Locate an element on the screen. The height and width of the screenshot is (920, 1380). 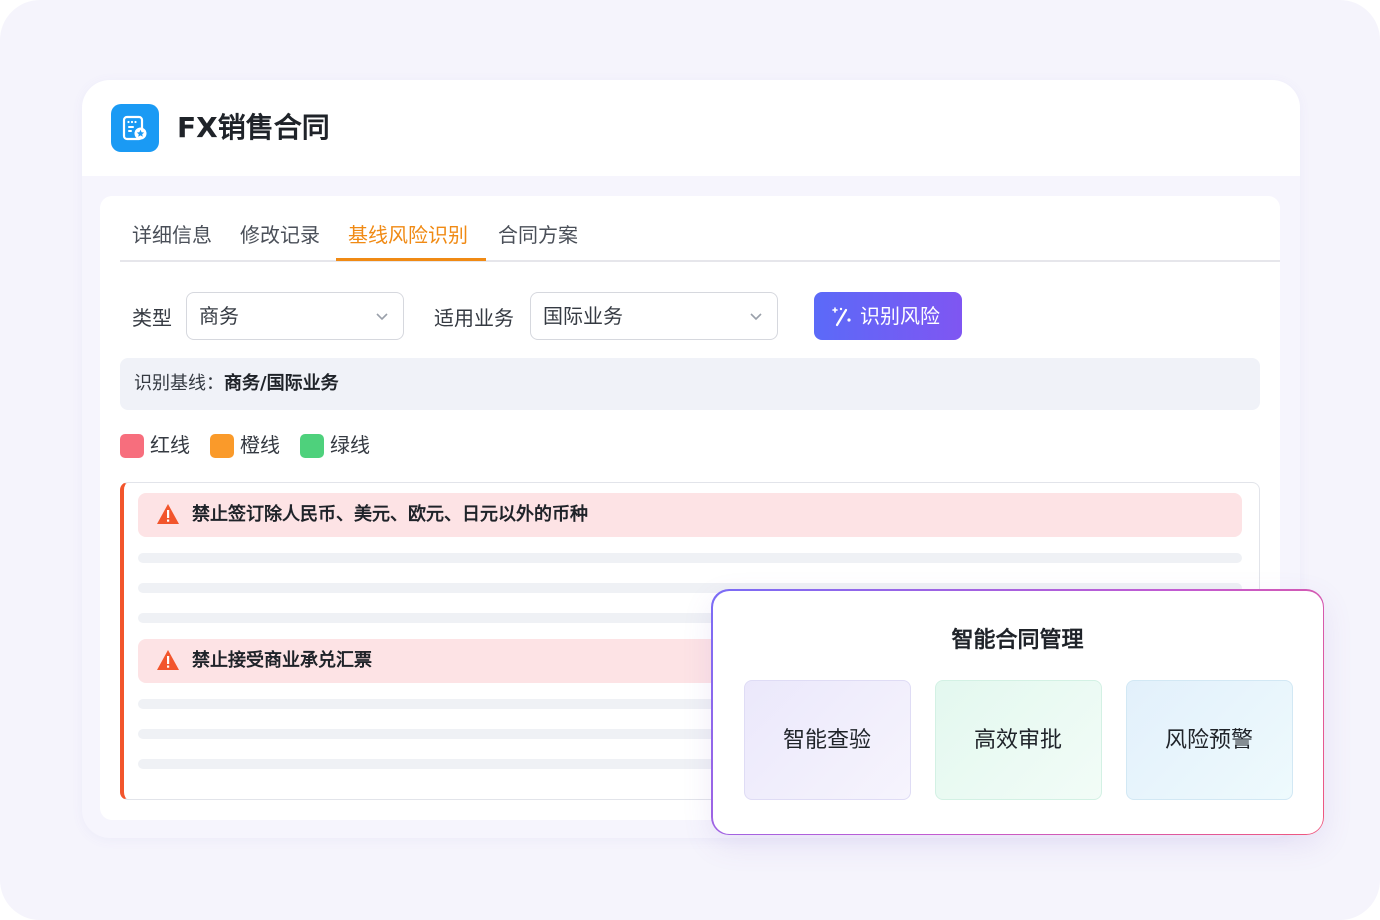
feature-card-smart-check: 智能查验 is located at coordinates (827, 739).